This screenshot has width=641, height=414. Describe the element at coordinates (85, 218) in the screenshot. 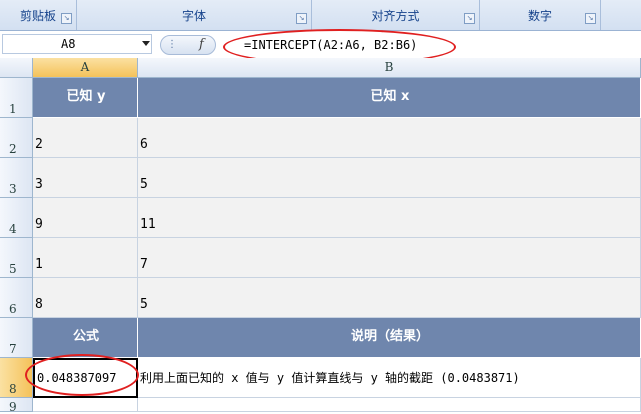

I see `table-cell: 9` at that location.